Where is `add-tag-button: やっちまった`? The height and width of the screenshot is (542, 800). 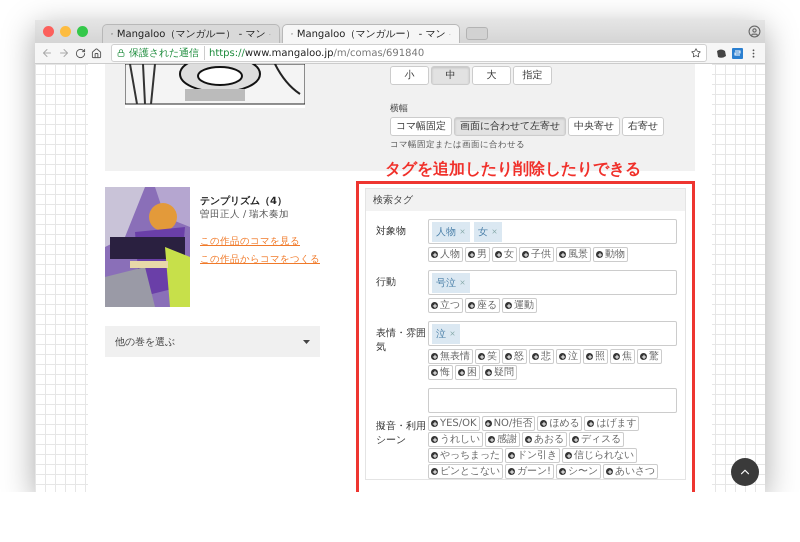
add-tag-button: やっちまった is located at coordinates (465, 455).